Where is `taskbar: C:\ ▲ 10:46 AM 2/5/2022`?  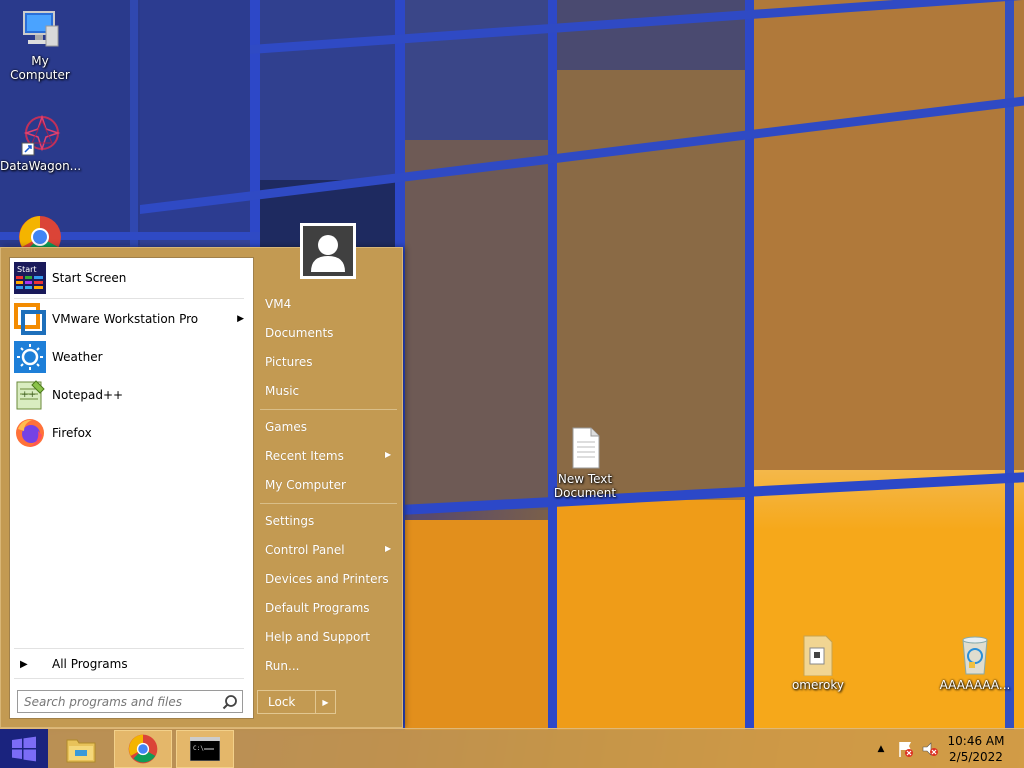 taskbar: C:\ ▲ 10:46 AM 2/5/2022 is located at coordinates (512, 748).